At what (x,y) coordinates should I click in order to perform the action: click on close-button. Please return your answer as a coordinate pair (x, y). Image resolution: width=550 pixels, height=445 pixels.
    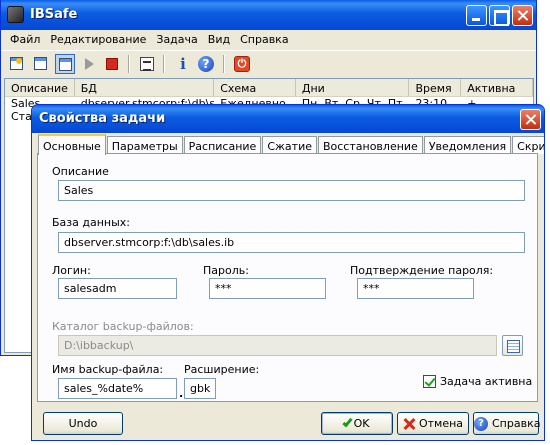
    Looking at the image, I should click on (522, 15).